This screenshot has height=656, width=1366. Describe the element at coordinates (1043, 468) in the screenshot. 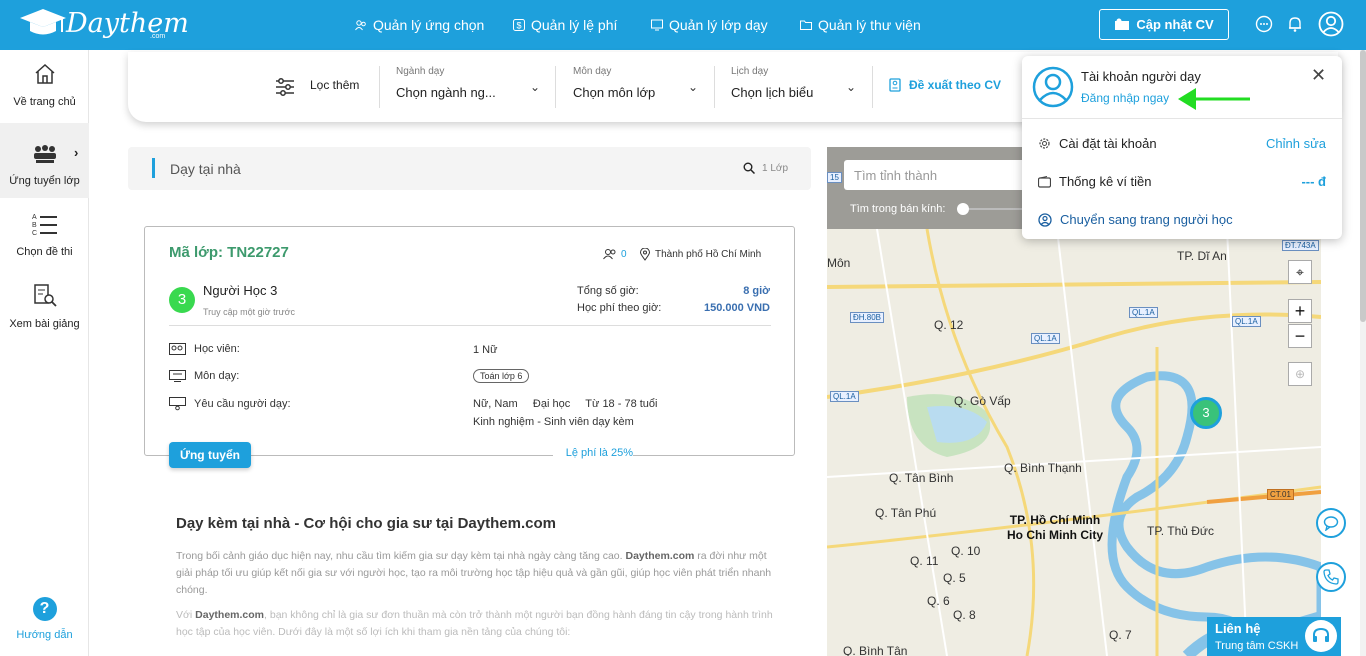

I see `map-label: Q. Bình Thạnh` at that location.